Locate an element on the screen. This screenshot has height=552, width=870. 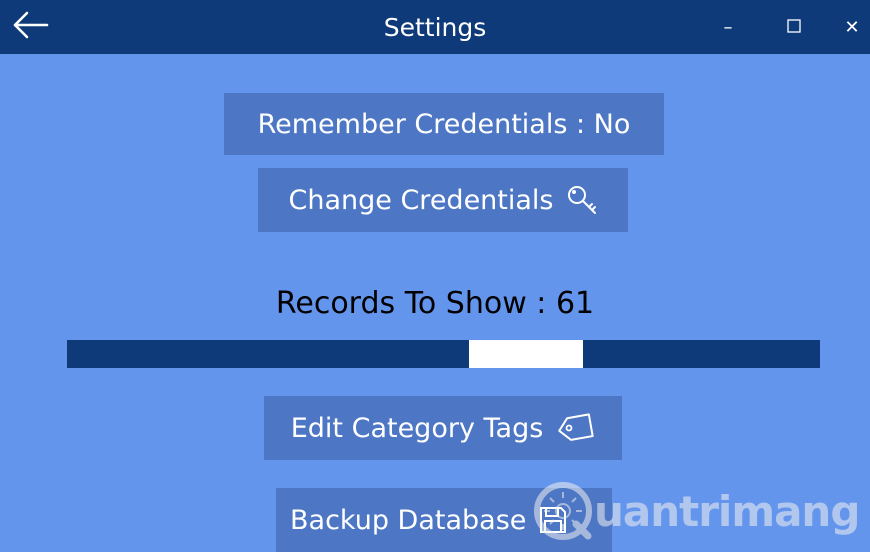
maximize-button is located at coordinates (794, 27).